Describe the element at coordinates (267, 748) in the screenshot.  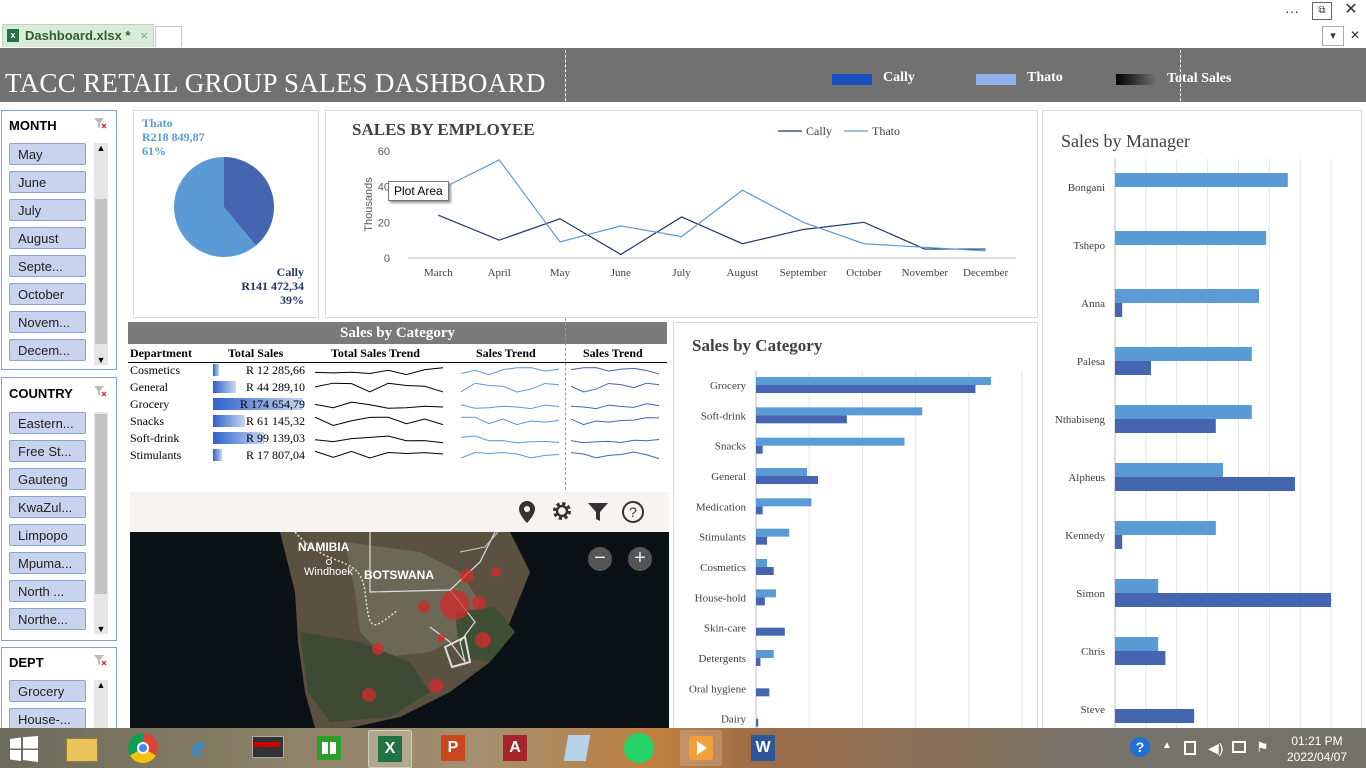
I see `lenovo-icon` at that location.